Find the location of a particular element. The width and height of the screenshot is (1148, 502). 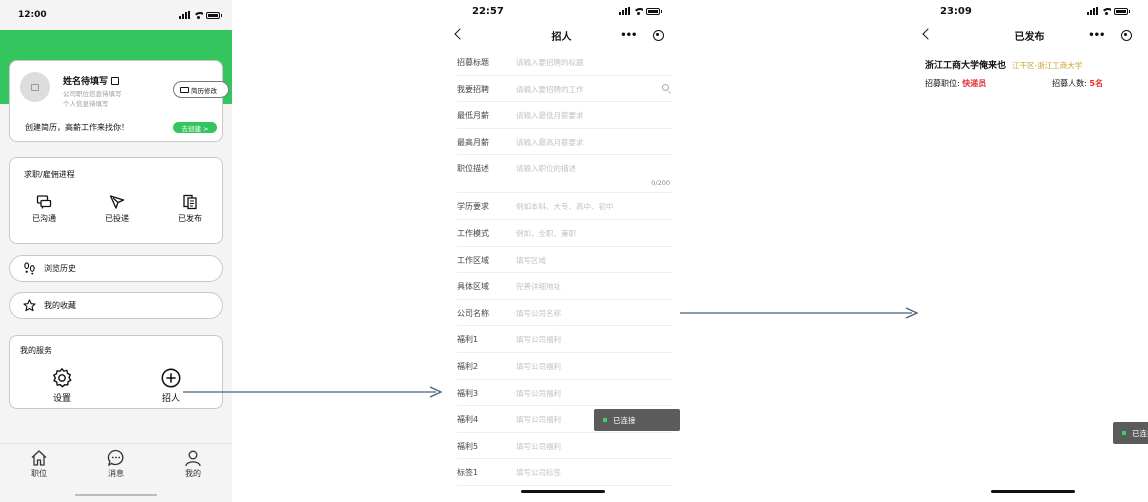

tab-mine: 我的 is located at coordinates (193, 464).